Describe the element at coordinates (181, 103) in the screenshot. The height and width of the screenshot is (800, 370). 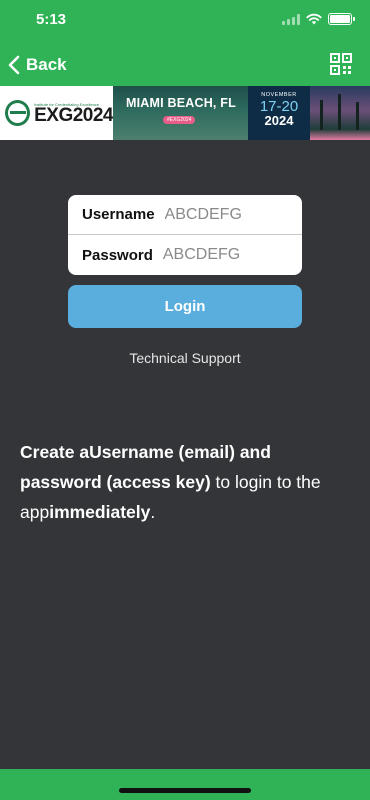
I see `banner-city: MIAMI BEACH, FL` at that location.